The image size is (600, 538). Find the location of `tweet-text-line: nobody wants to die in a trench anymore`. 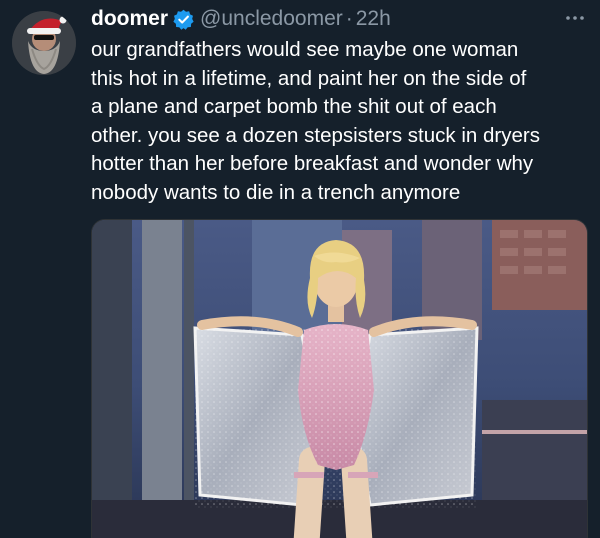

tweet-text-line: nobody wants to die in a trench anymore is located at coordinates (276, 192).